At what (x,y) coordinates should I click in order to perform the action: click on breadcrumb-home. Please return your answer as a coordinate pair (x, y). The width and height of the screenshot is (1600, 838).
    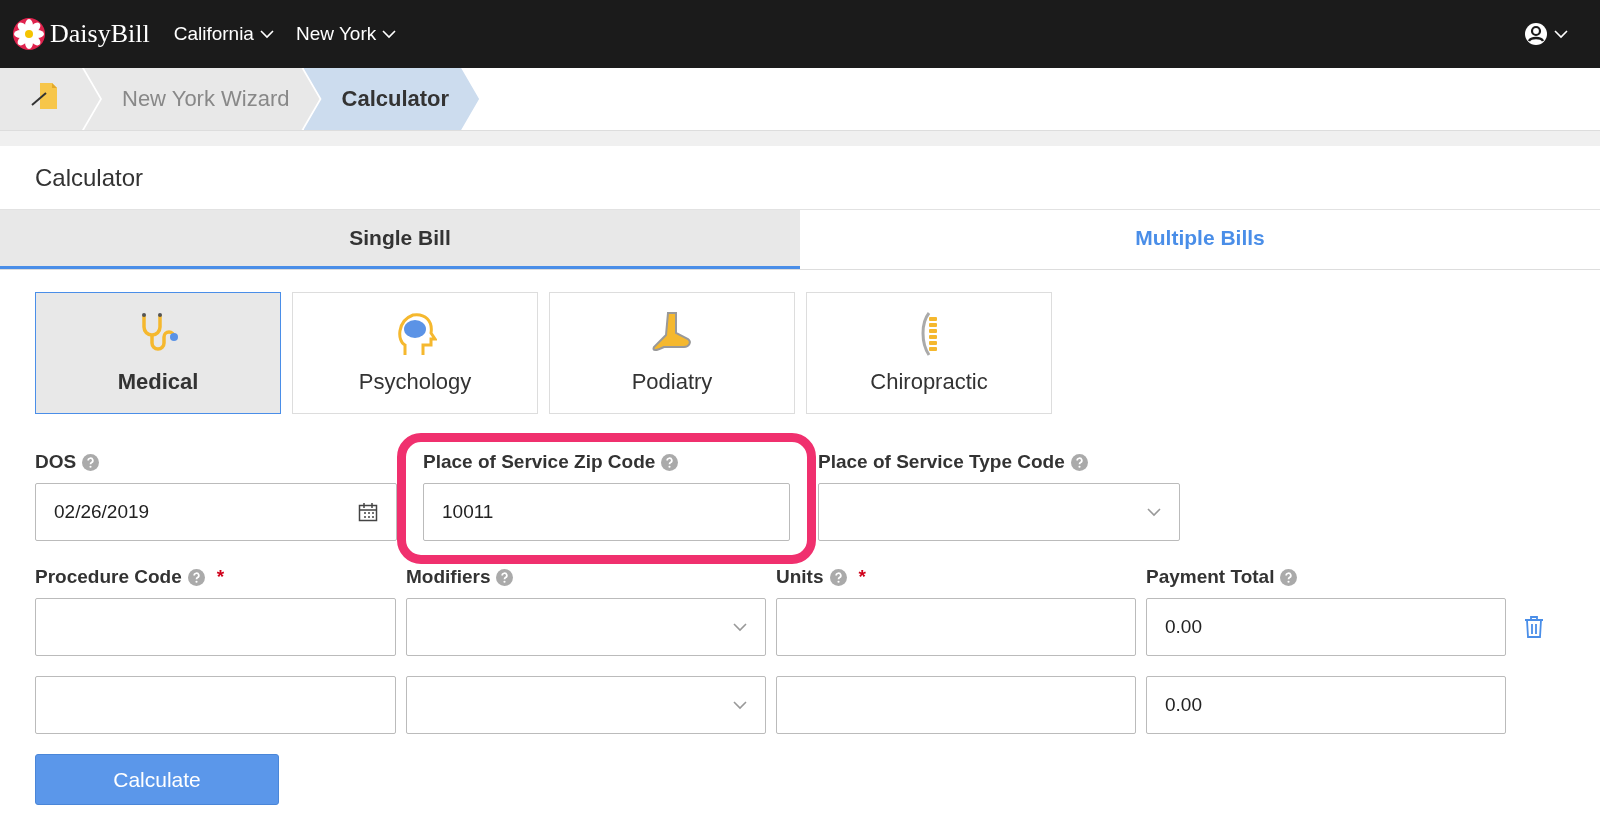
    Looking at the image, I should click on (50, 99).